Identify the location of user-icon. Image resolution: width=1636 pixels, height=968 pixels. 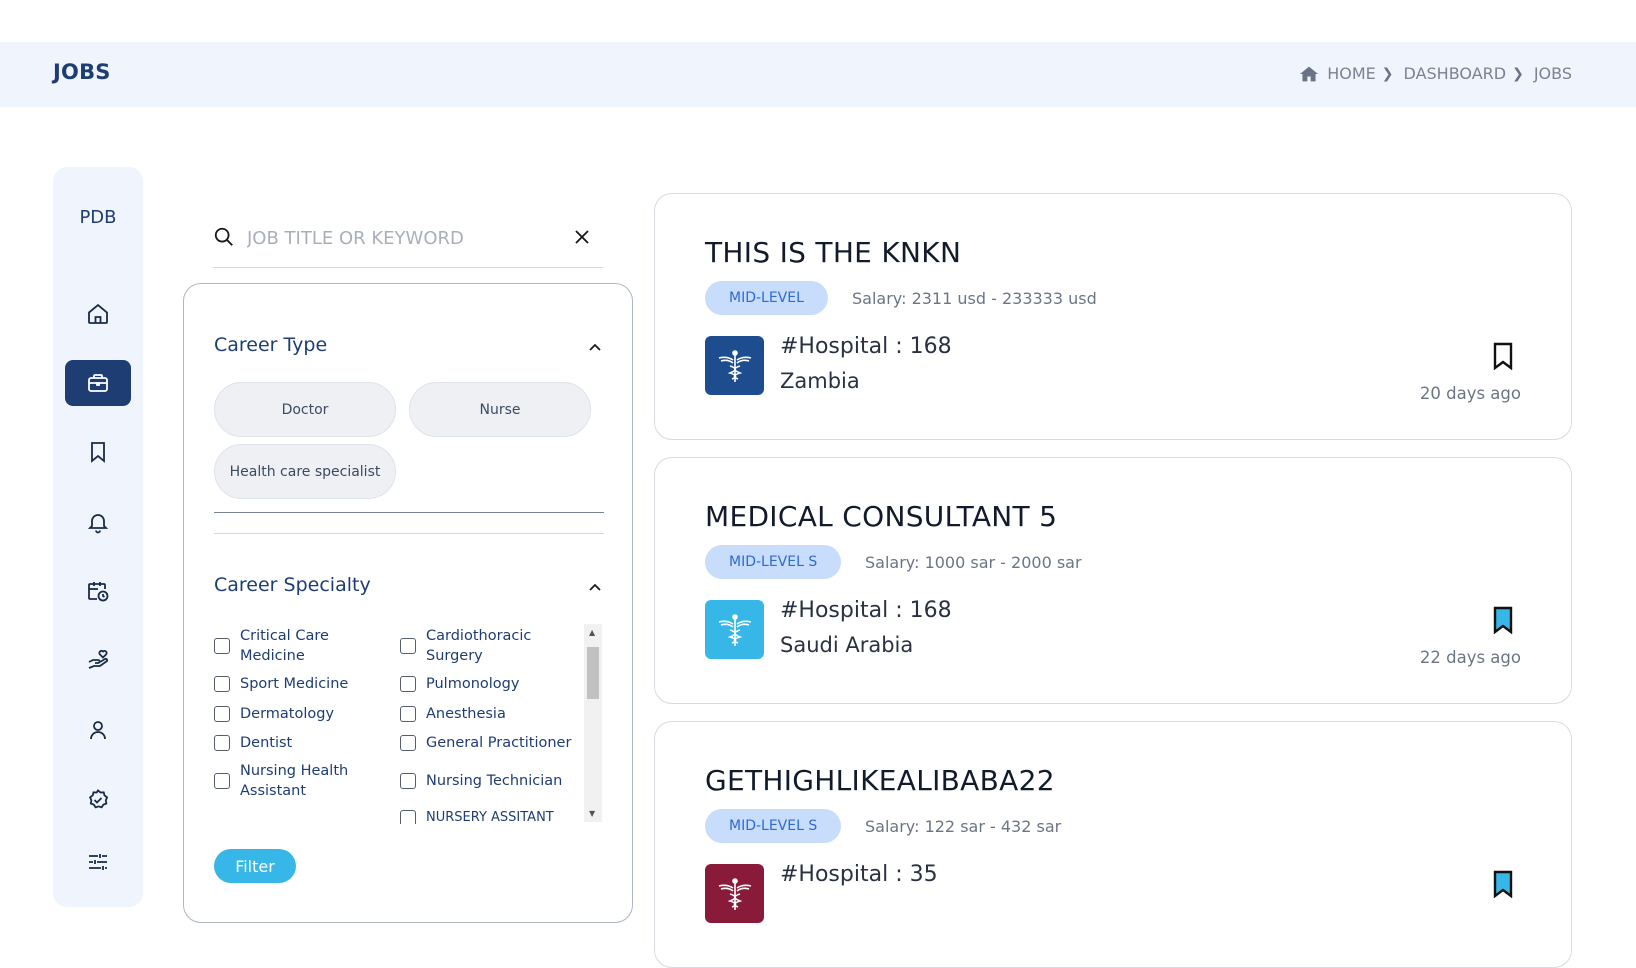
(98, 730).